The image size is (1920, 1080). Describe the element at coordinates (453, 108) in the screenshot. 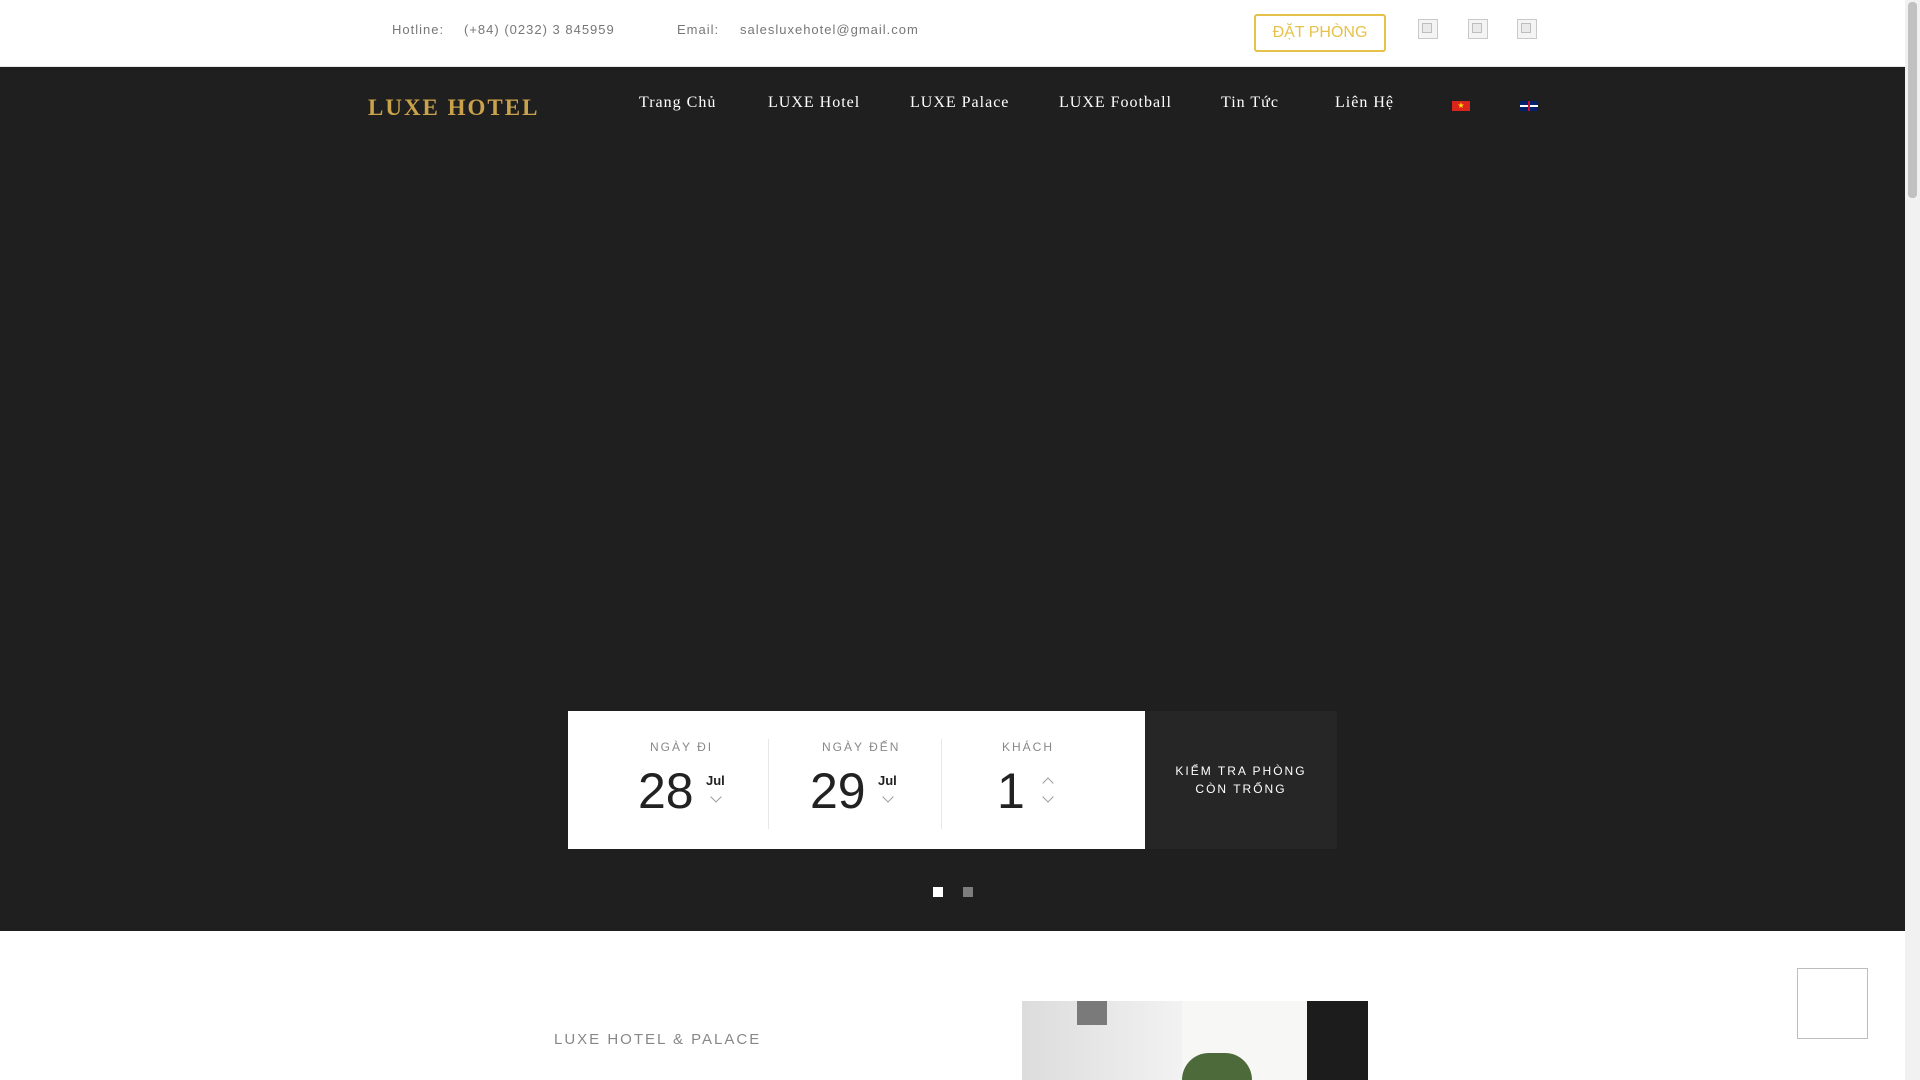

I see `logo: LUXE HOTEL` at that location.